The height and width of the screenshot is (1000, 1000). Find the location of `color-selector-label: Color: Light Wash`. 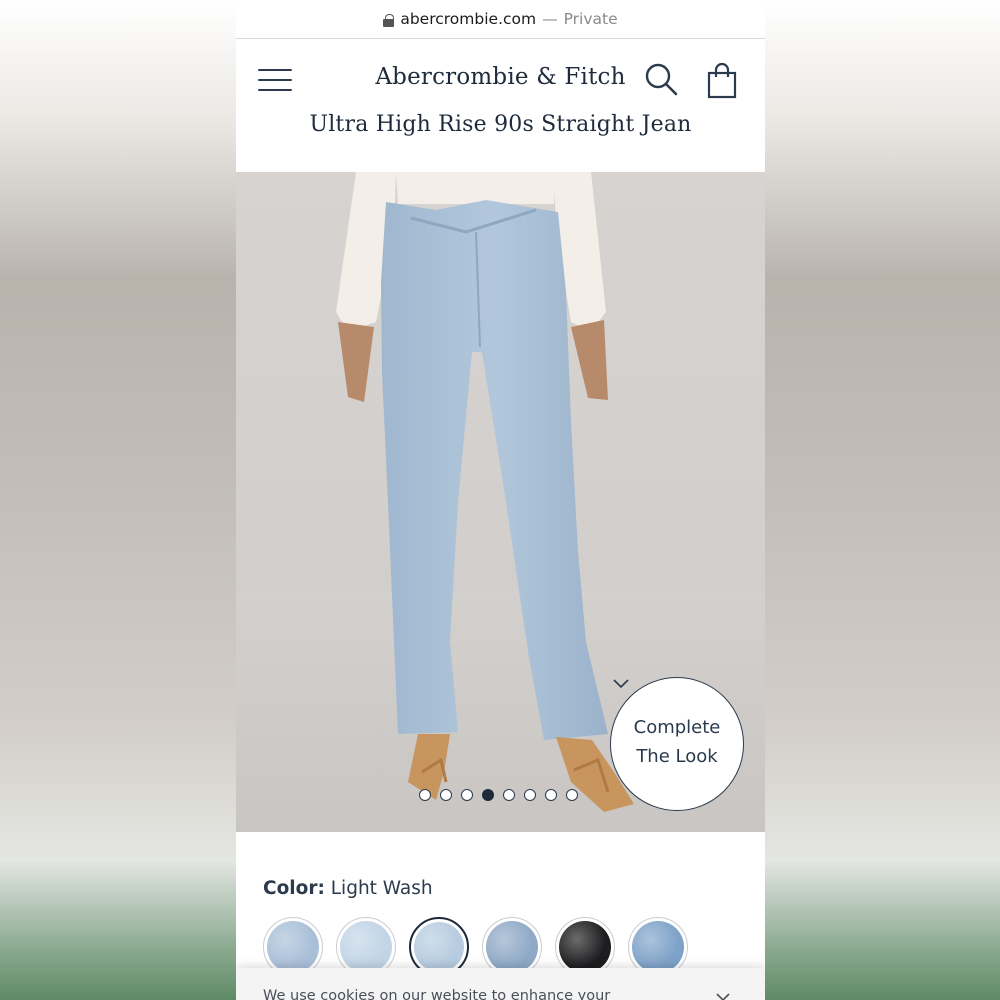

color-selector-label: Color: Light Wash is located at coordinates (348, 888).